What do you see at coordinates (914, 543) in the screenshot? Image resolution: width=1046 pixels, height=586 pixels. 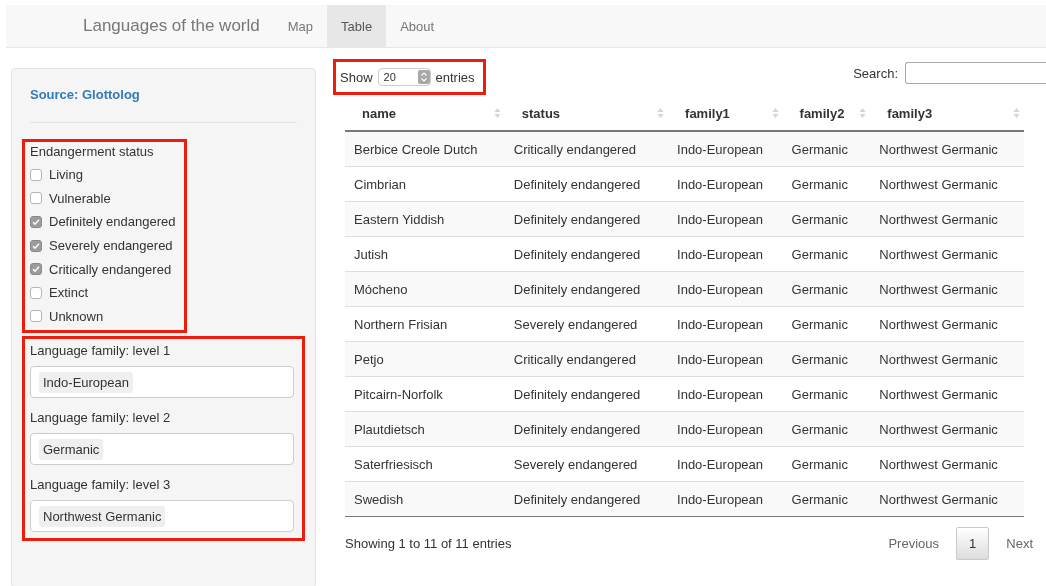 I see `pagination-button: Previous` at bounding box center [914, 543].